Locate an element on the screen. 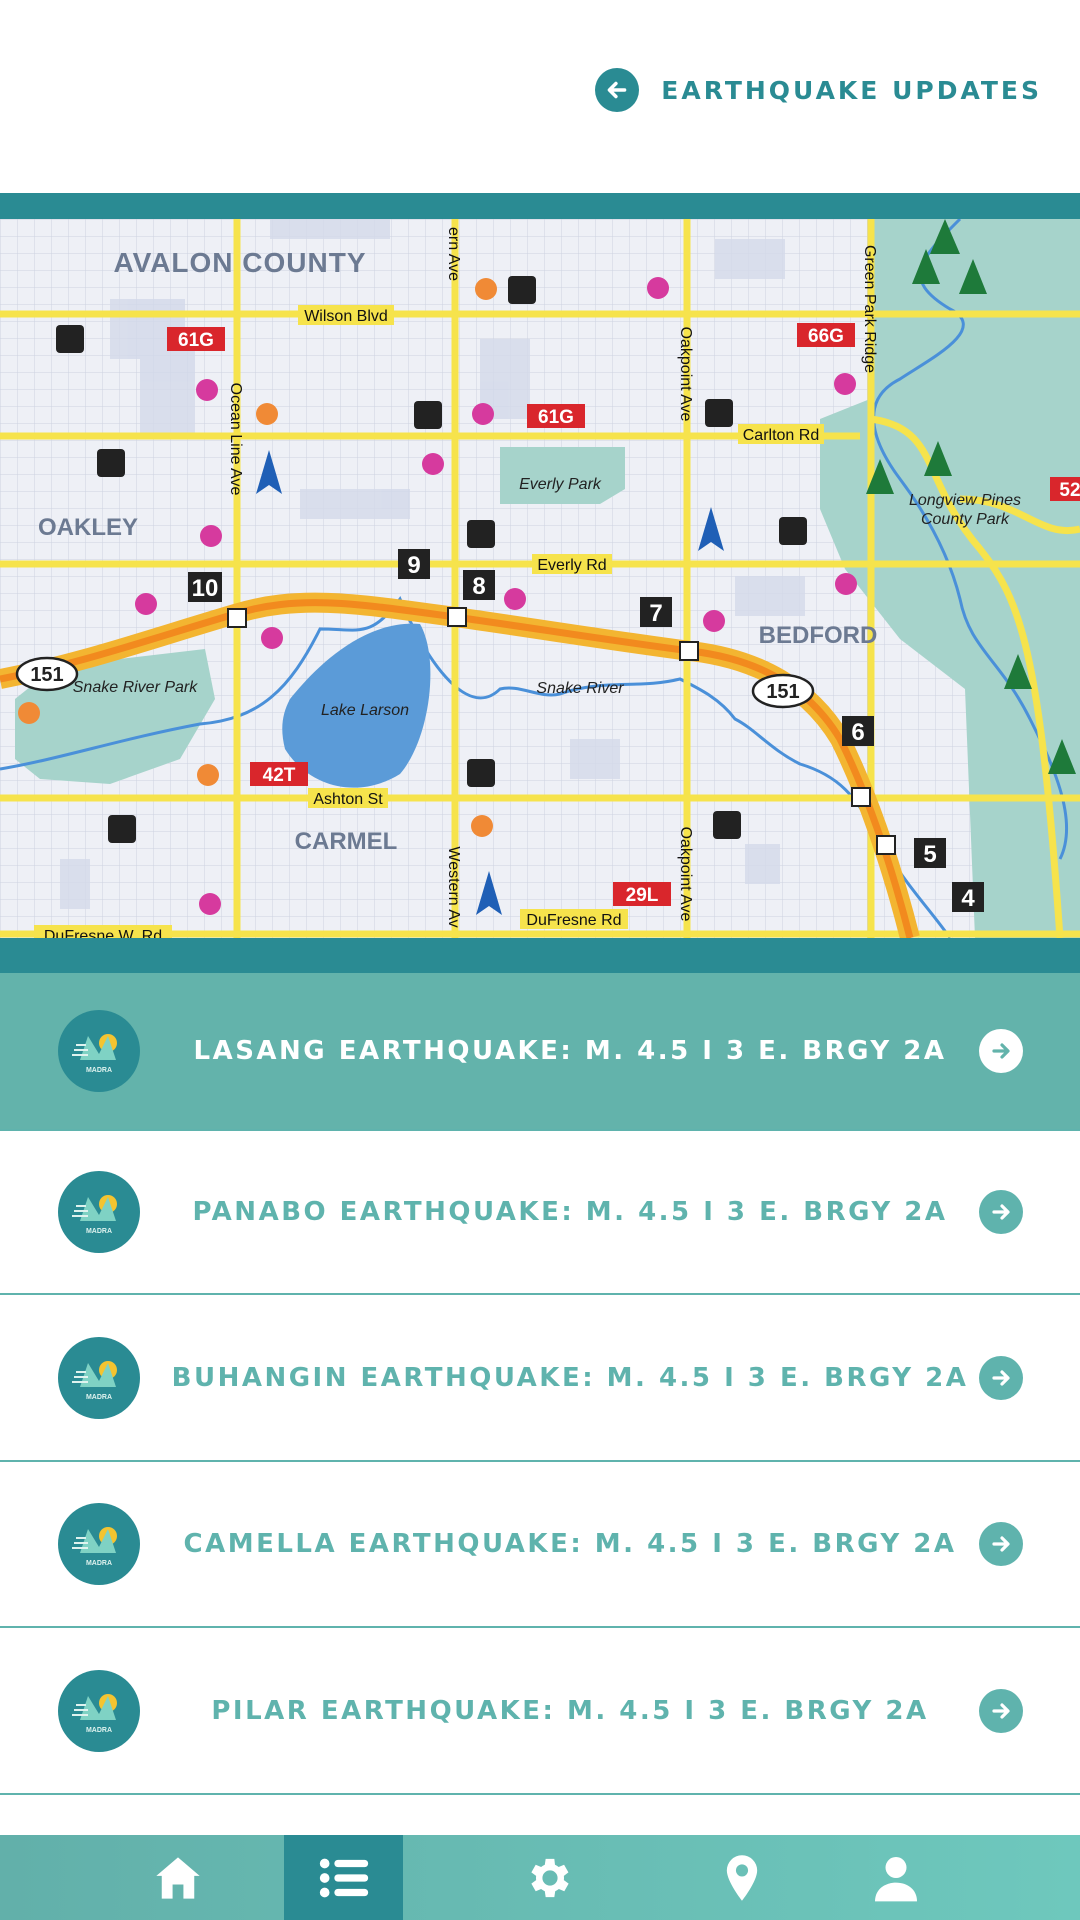 The width and height of the screenshot is (1080, 1920). home-icon is located at coordinates (178, 1877).